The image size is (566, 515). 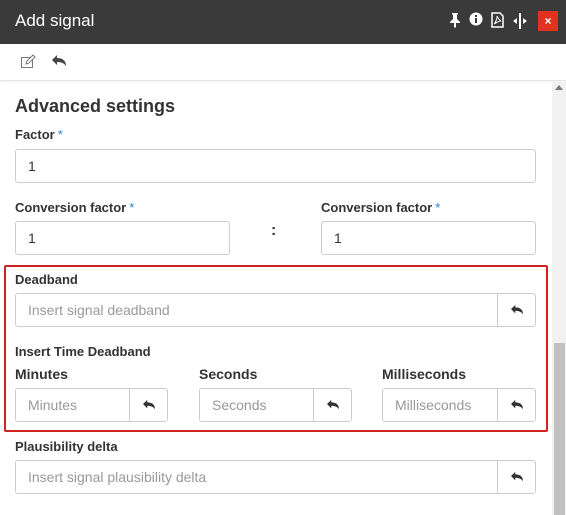 I want to click on dialog-title: Add signal, so click(x=55, y=20).